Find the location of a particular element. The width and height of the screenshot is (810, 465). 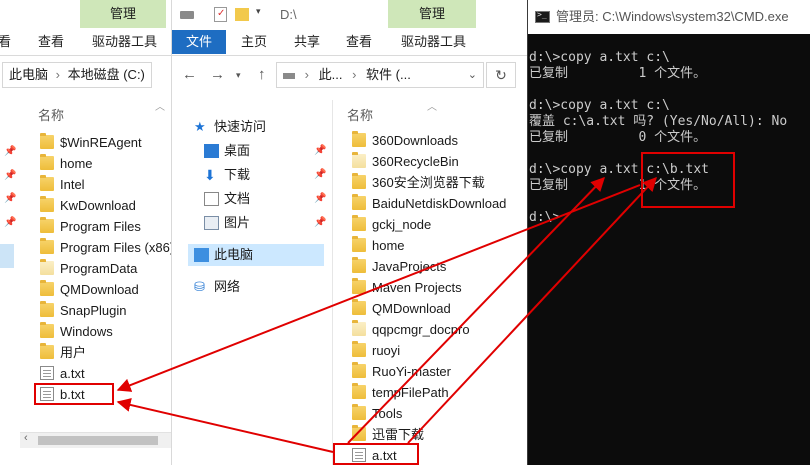

mid-column-name: 名称 is located at coordinates (360, 114).